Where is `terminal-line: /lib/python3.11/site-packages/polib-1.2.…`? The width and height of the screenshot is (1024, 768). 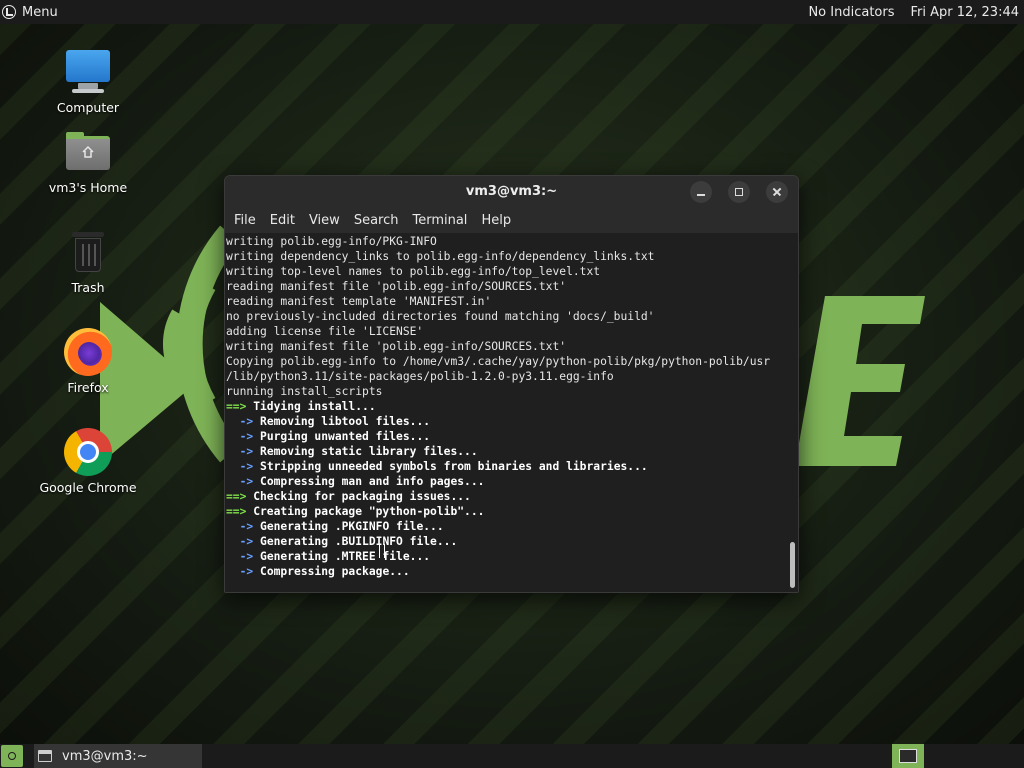 terminal-line: /lib/python3.11/site-packages/polib-1.2.… is located at coordinates (505, 376).